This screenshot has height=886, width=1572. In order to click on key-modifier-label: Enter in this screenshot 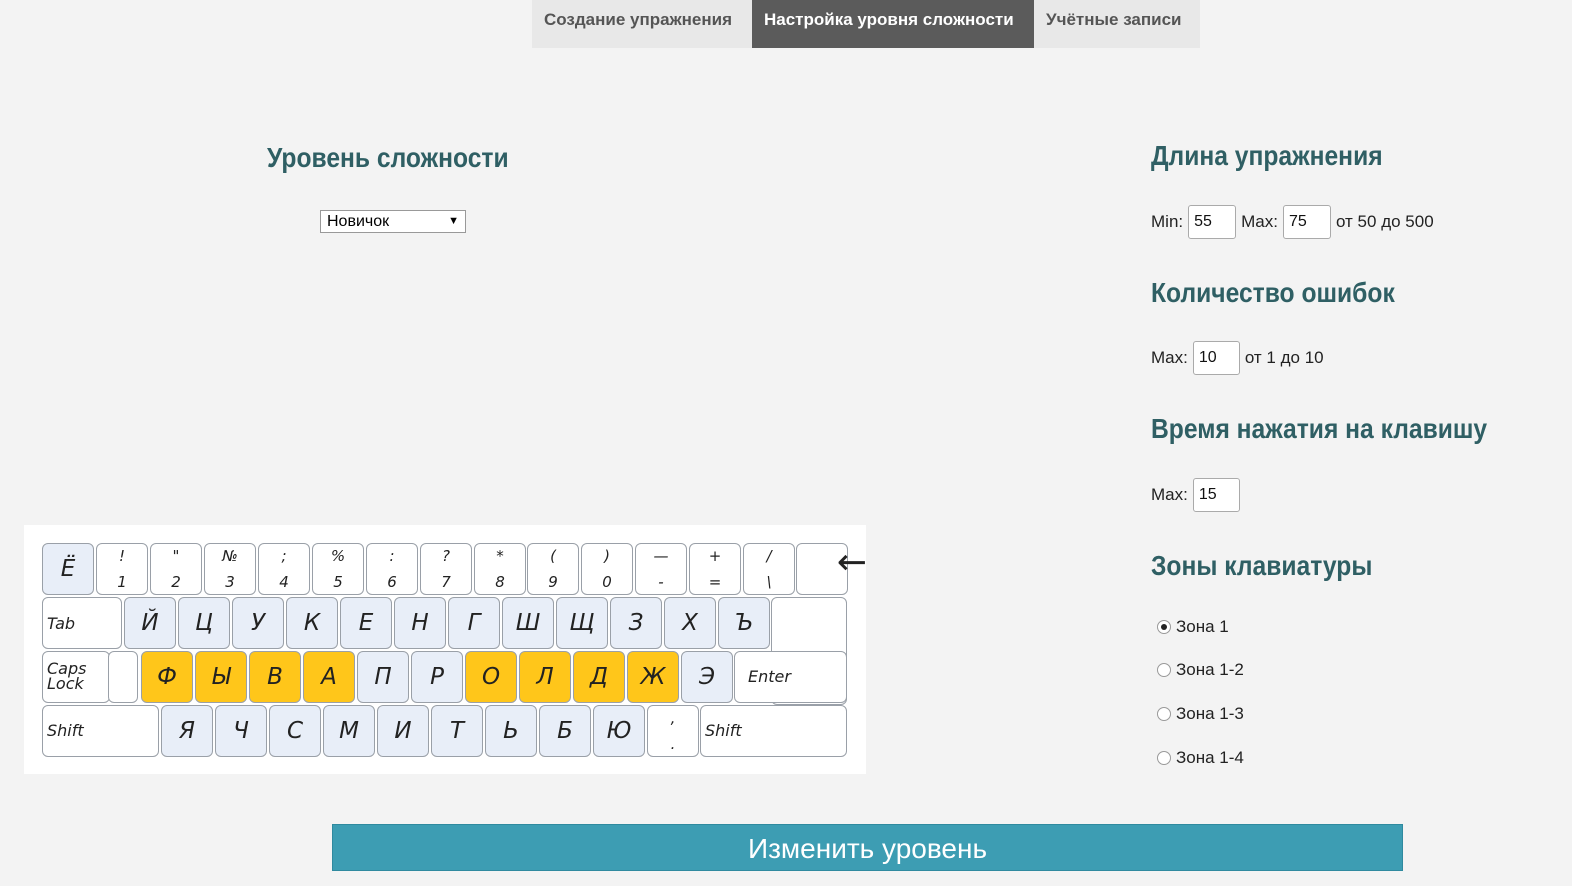, I will do `click(769, 676)`.